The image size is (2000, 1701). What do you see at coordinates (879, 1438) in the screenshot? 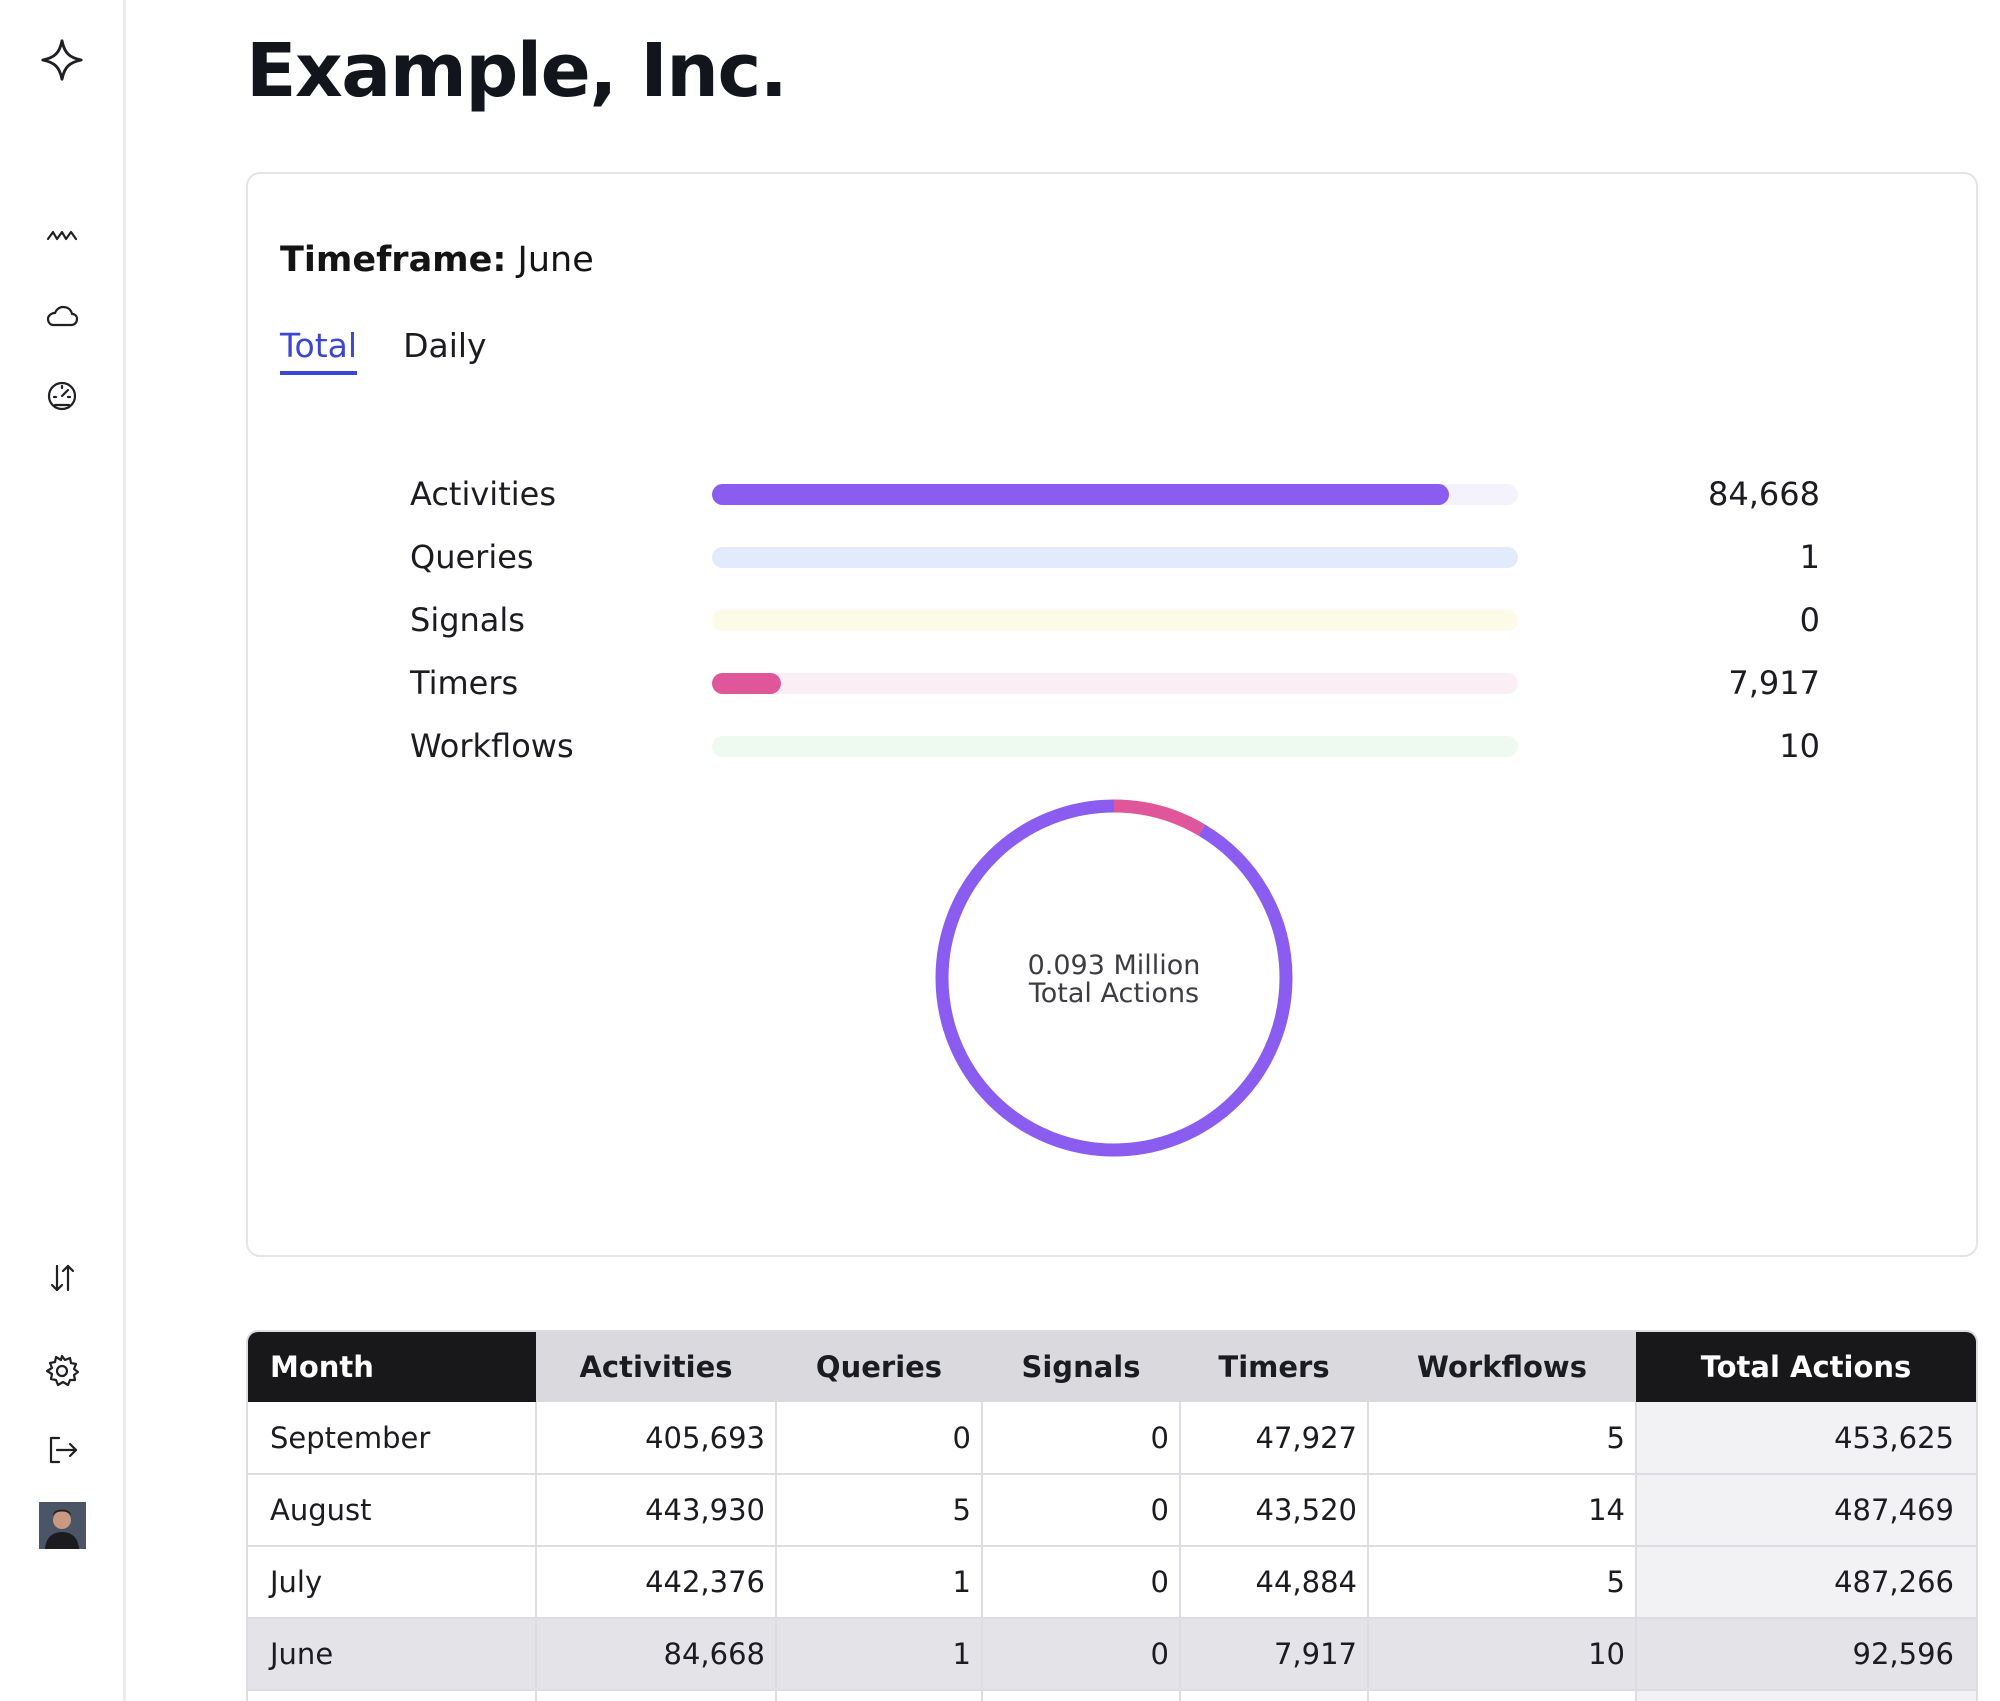
I see `cell-queries: 0` at bounding box center [879, 1438].